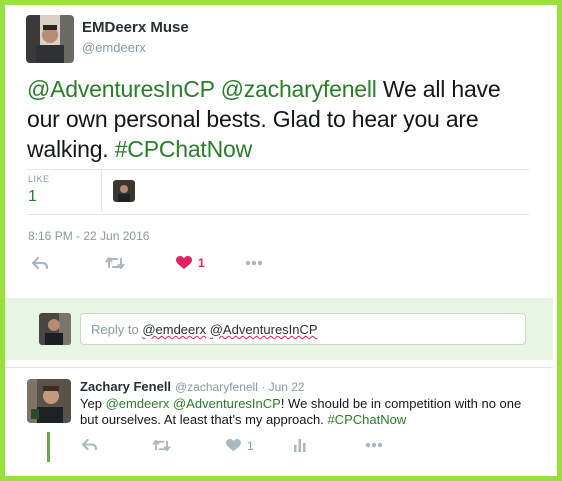  What do you see at coordinates (216, 387) in the screenshot?
I see `reply-author-handle: @zacharyfenell` at bounding box center [216, 387].